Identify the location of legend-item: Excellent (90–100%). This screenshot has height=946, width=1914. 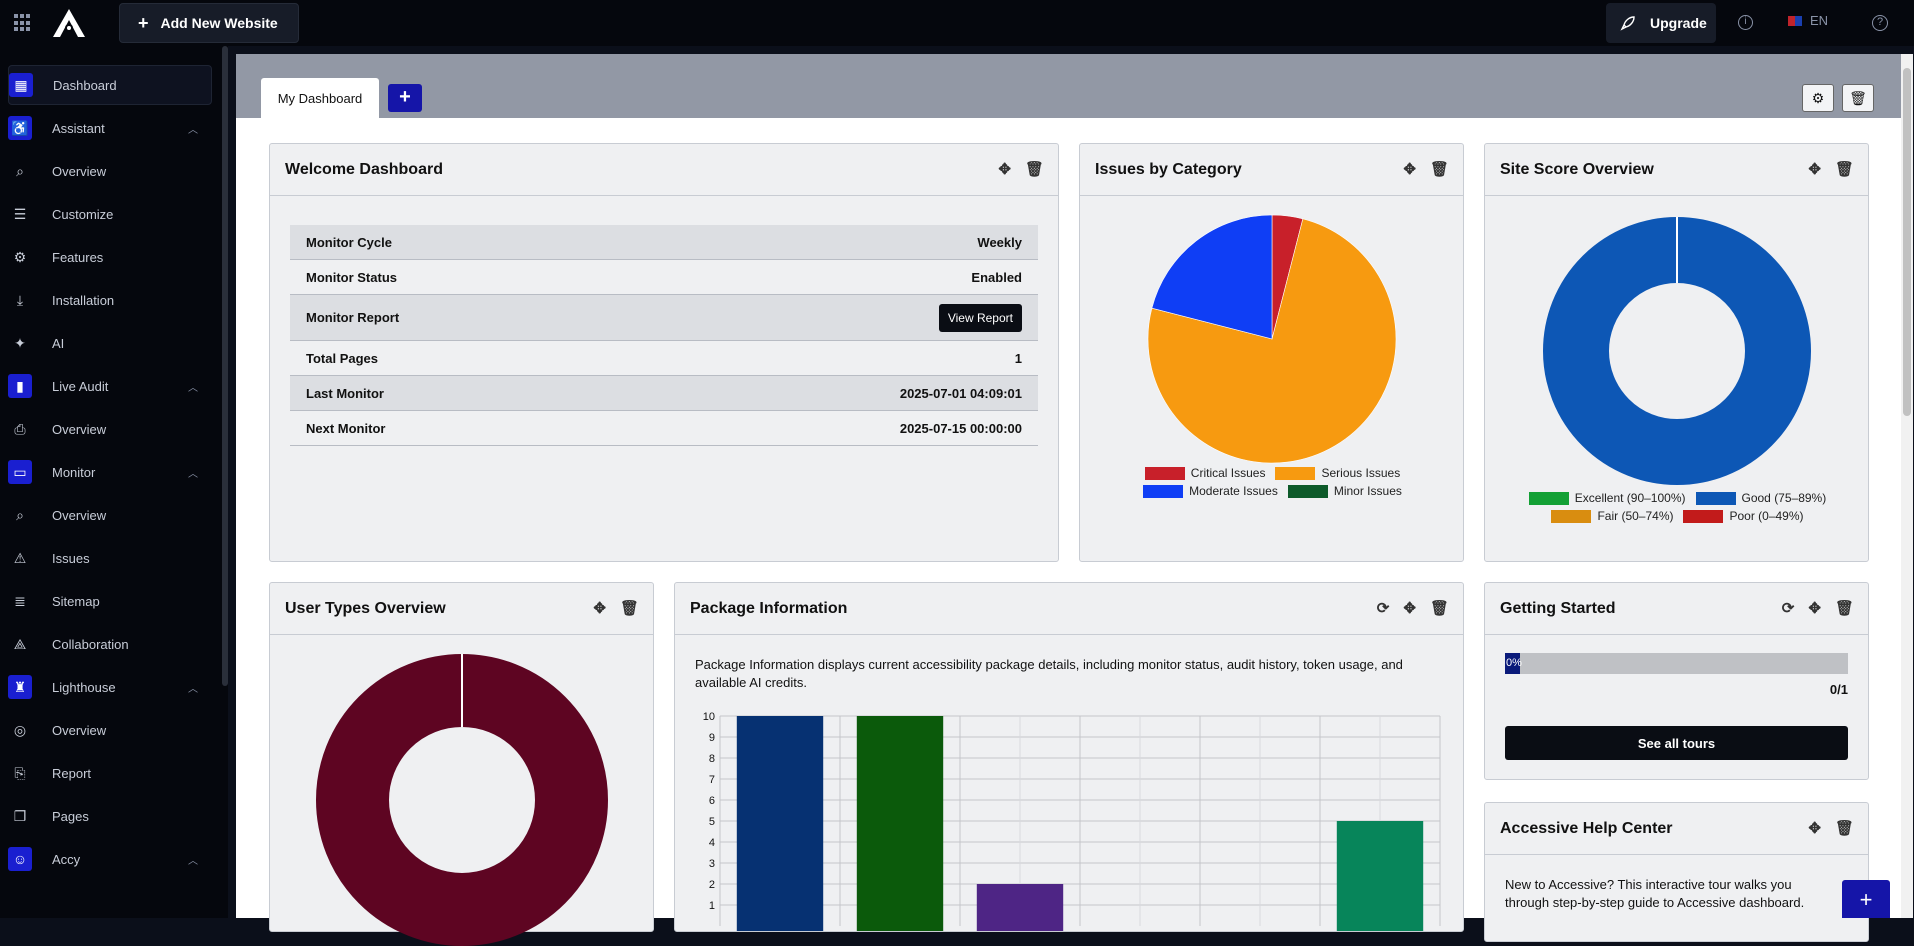
(1607, 498).